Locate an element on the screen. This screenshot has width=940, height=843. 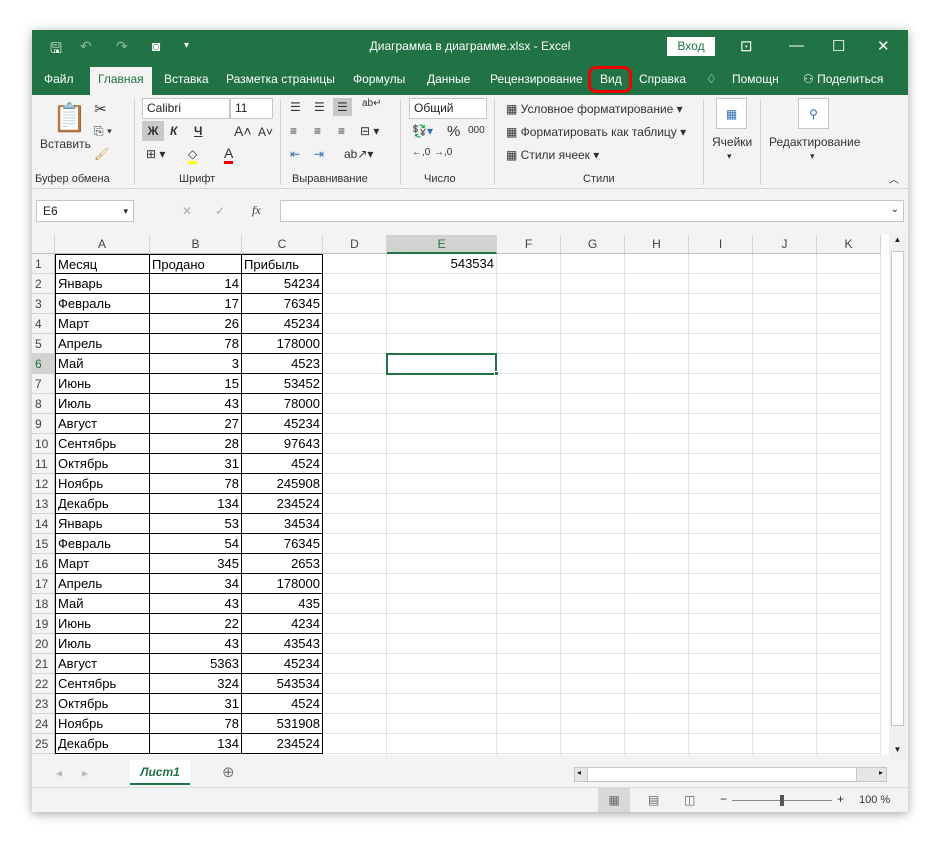
cell-f8 is located at coordinates (529, 404).